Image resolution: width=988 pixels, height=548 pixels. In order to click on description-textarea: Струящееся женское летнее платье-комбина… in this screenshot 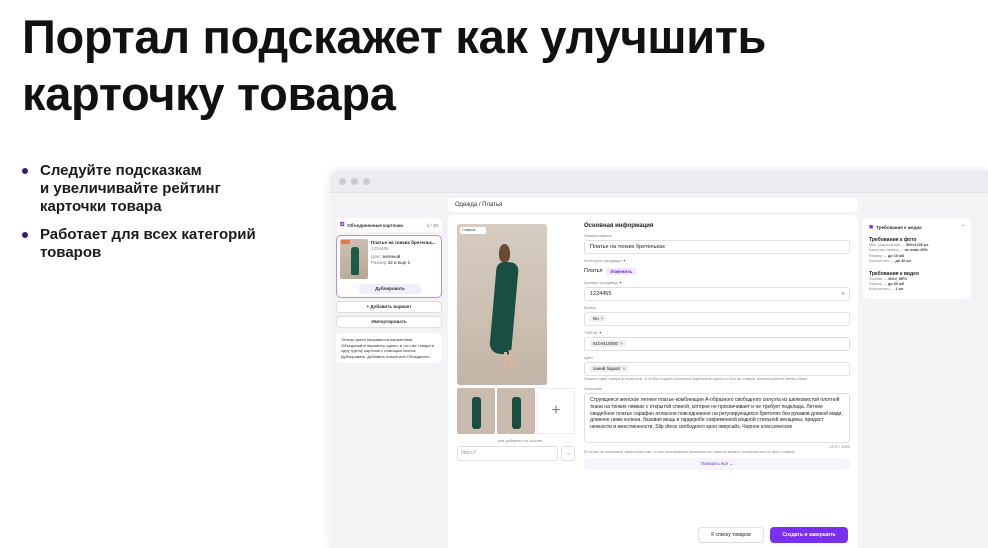, I will do `click(717, 418)`.